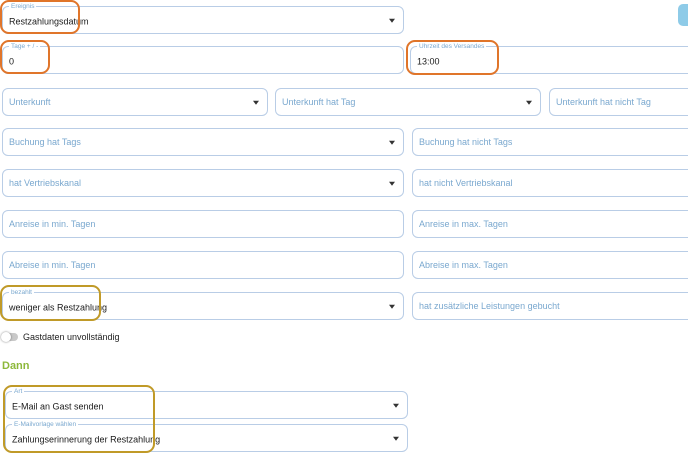 Image resolution: width=688 pixels, height=458 pixels. I want to click on zusaetzliche-leistungen-placeholder: hat zusätzliche Leistungen gebucht, so click(489, 306).